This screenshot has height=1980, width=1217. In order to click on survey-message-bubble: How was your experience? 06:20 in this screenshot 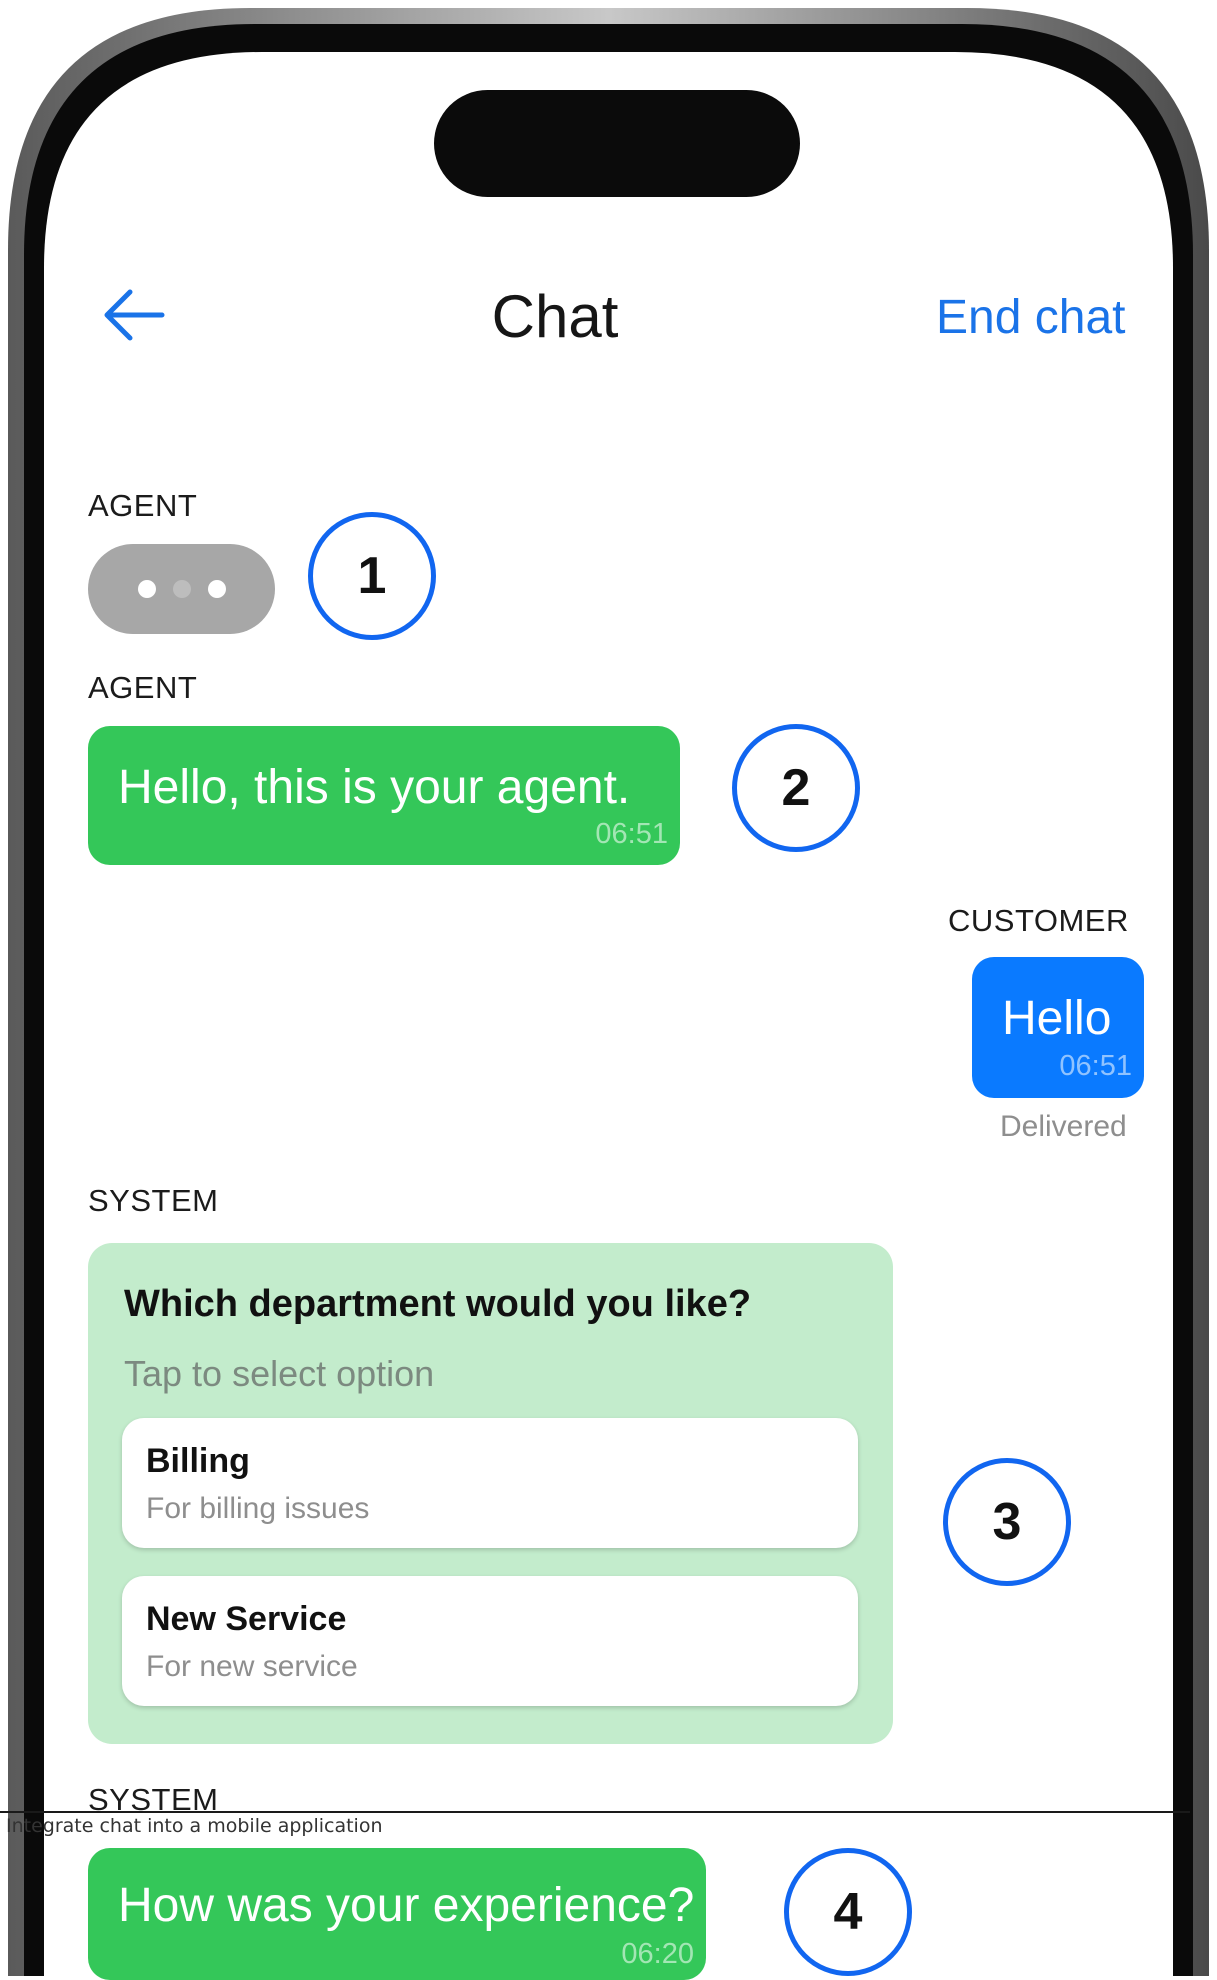, I will do `click(397, 1914)`.